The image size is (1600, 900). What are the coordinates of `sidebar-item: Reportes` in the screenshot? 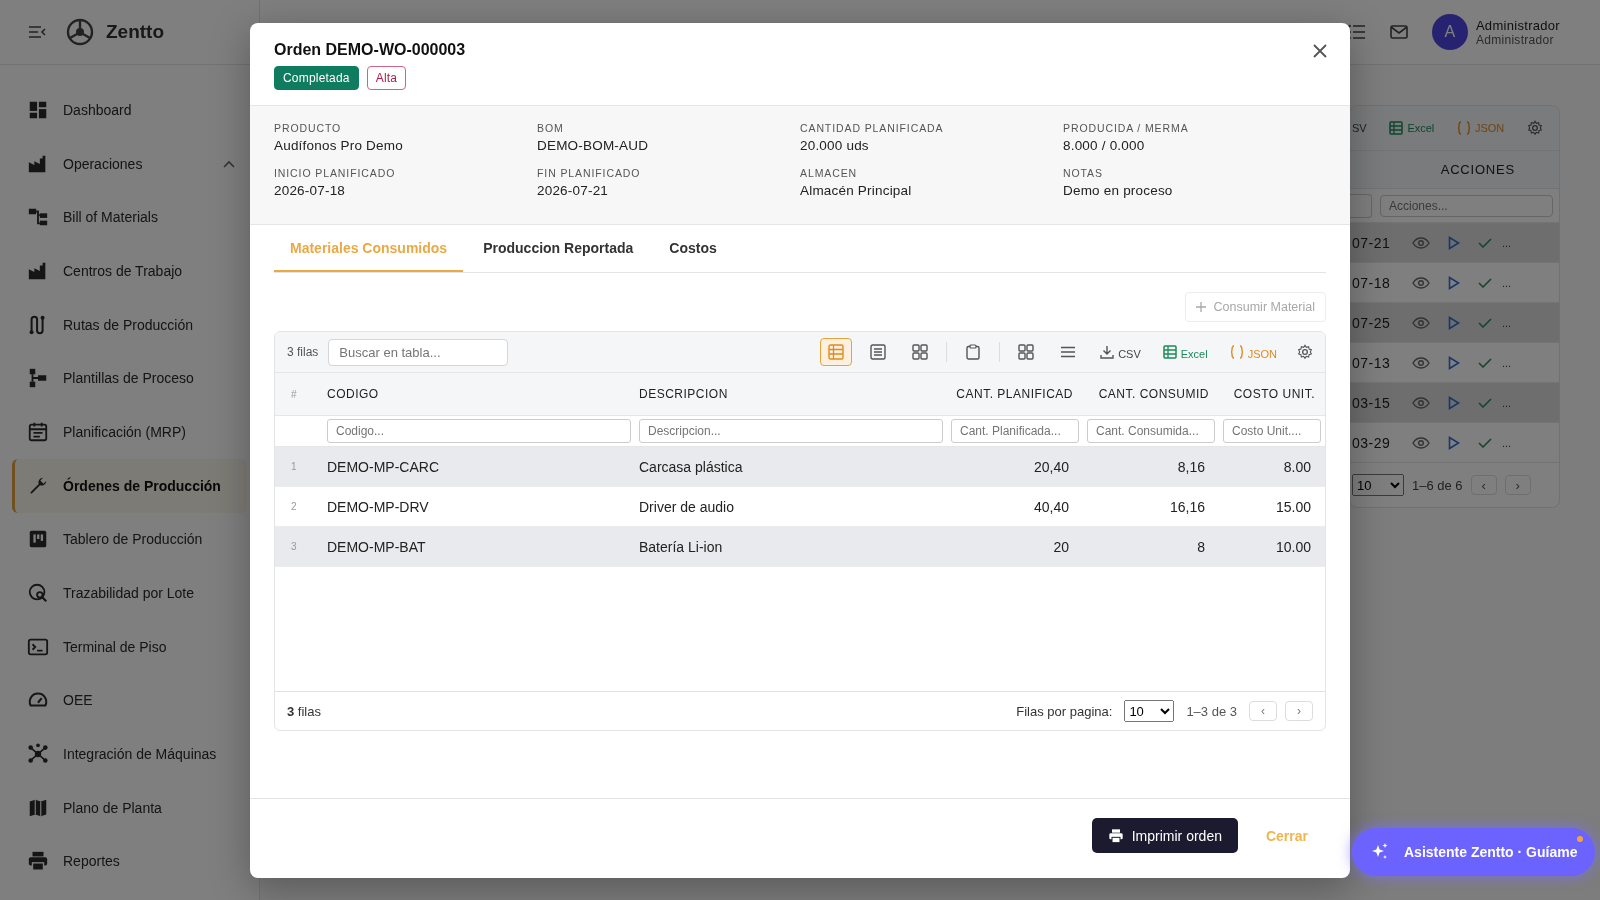 It's located at (129, 861).